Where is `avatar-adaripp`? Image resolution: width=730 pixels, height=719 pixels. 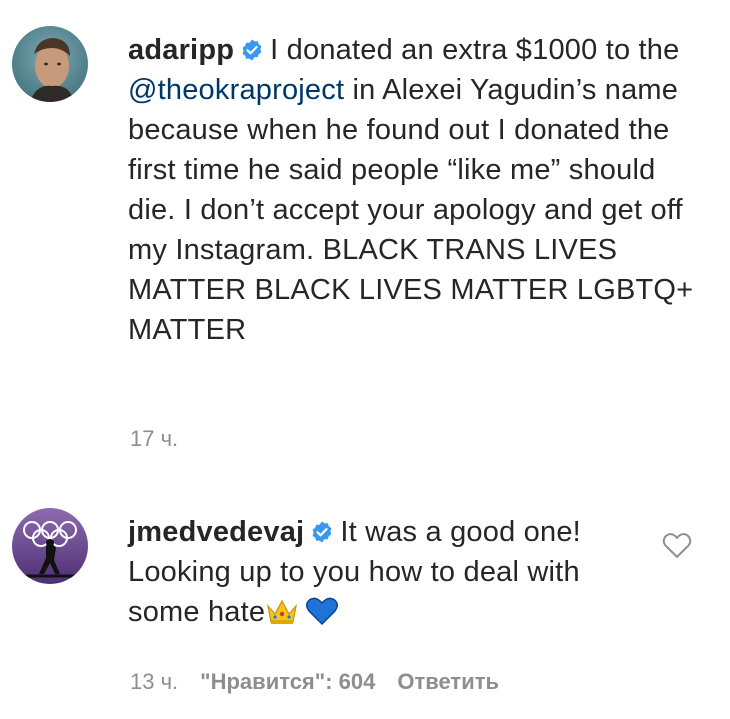
avatar-adaripp is located at coordinates (50, 64).